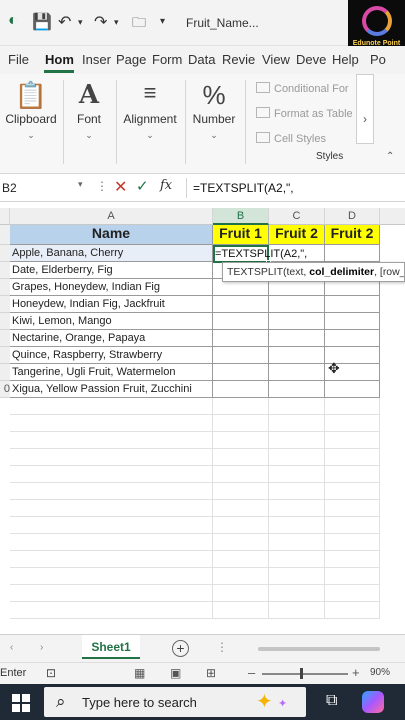  I want to click on table-row-name-cell: Xigua, Yellow Passion Fruit, Zucchini, so click(111, 389).